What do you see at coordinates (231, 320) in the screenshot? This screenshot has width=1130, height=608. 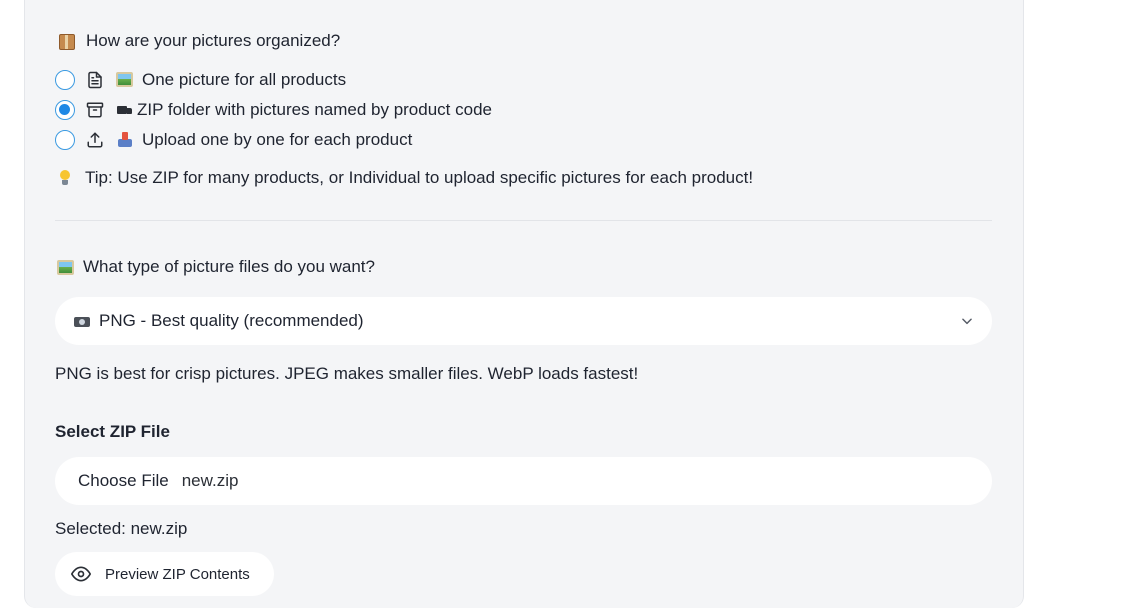 I see `file-type-selected-value: PNG - Best quality (recommended)` at bounding box center [231, 320].